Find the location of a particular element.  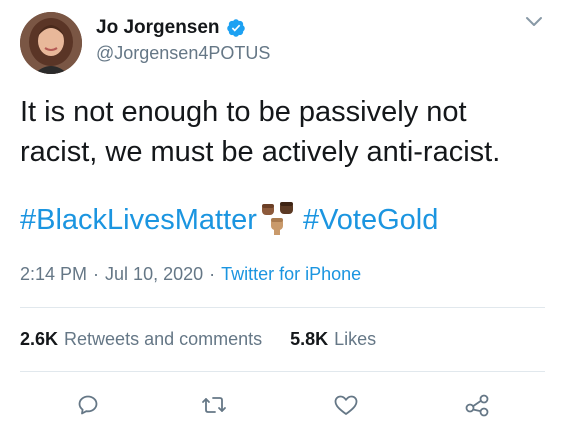

author-display-name: Jo Jorgensen is located at coordinates (158, 28).